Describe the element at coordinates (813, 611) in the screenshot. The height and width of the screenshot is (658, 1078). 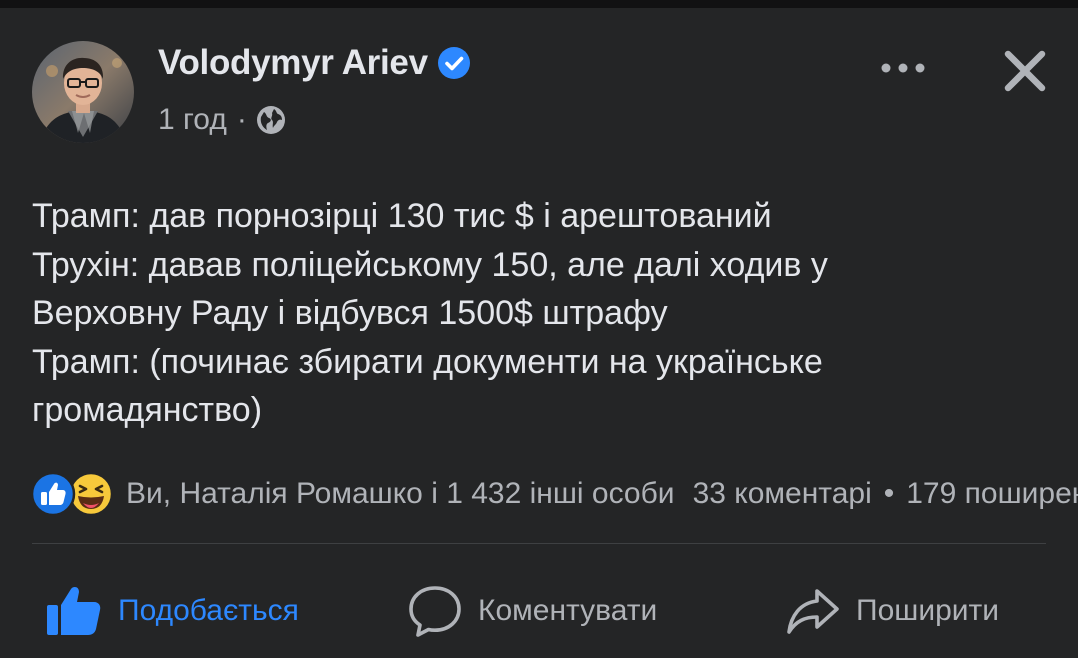
I see `share-arrow-icon` at that location.